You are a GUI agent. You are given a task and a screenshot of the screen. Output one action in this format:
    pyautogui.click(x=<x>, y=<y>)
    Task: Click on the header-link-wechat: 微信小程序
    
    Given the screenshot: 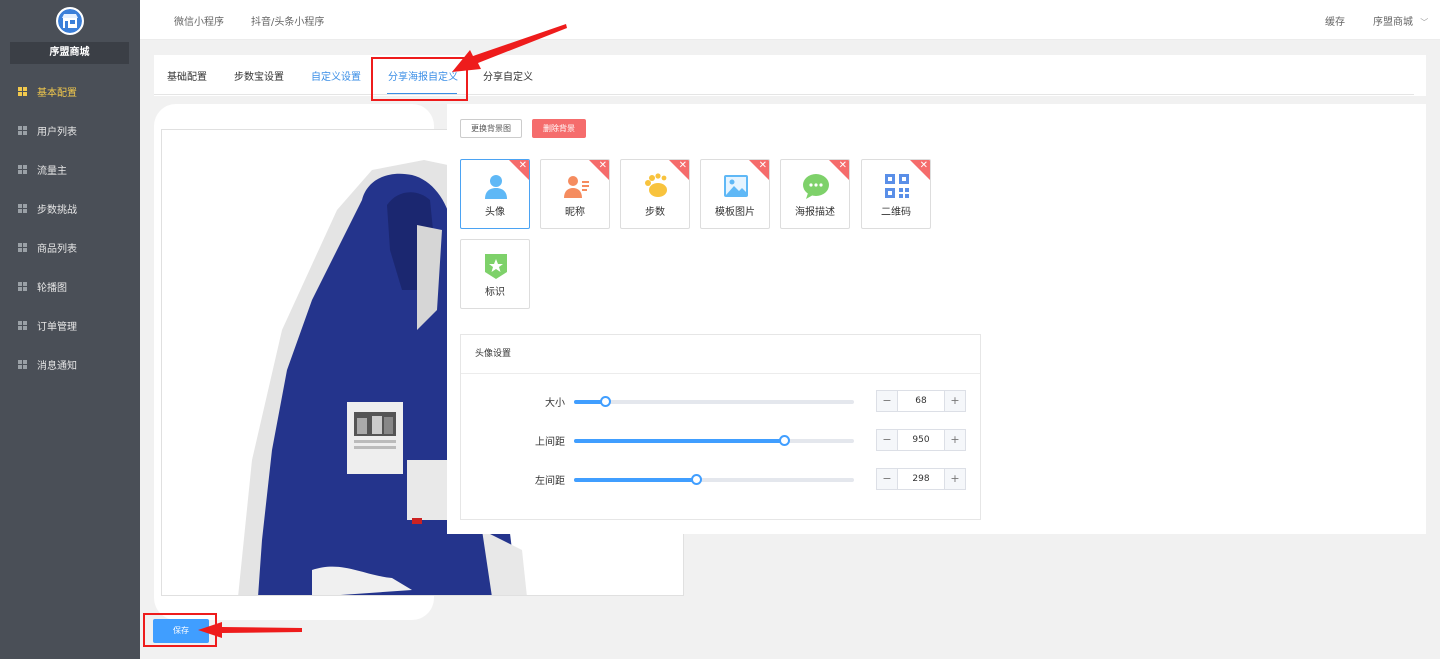 What is the action you would take?
    pyautogui.click(x=199, y=20)
    